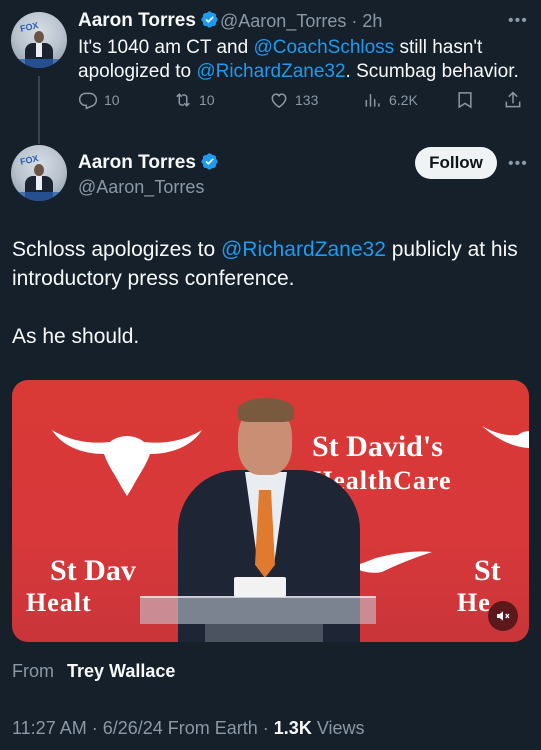  I want to click on tweet-text-segment: Schloss apologizes to, so click(116, 249).